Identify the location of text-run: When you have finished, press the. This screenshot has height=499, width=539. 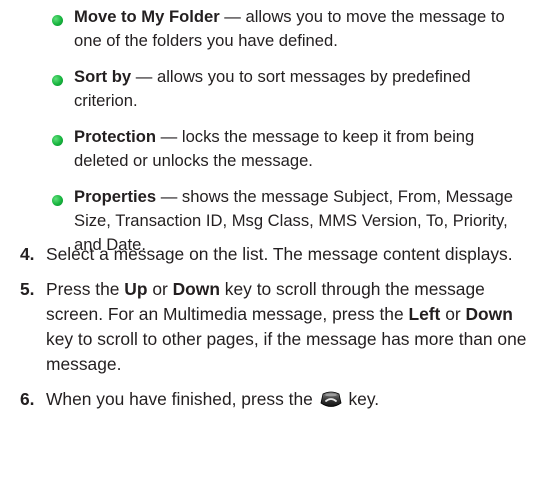
(182, 399).